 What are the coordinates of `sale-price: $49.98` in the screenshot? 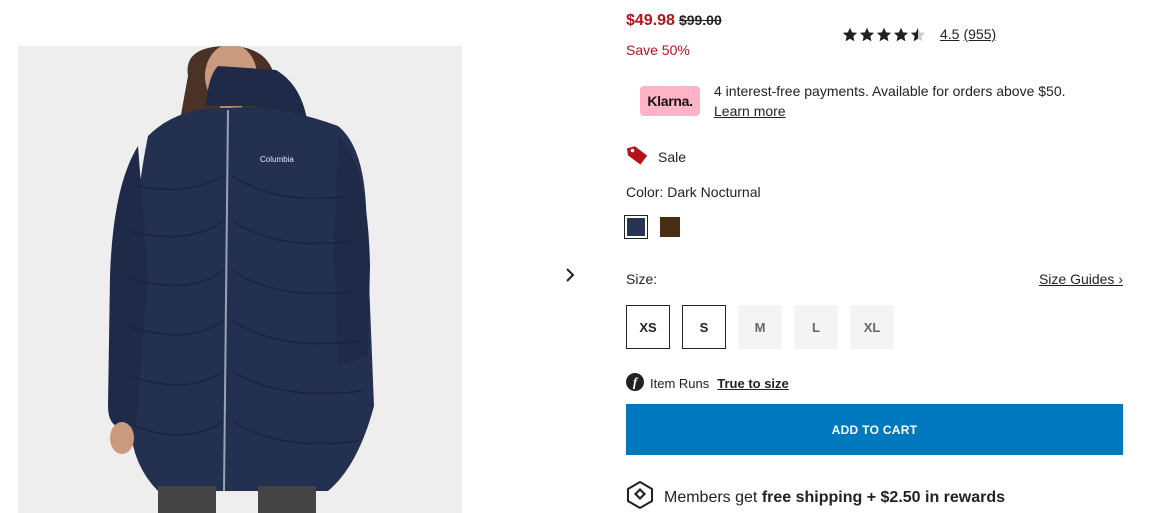 It's located at (650, 20).